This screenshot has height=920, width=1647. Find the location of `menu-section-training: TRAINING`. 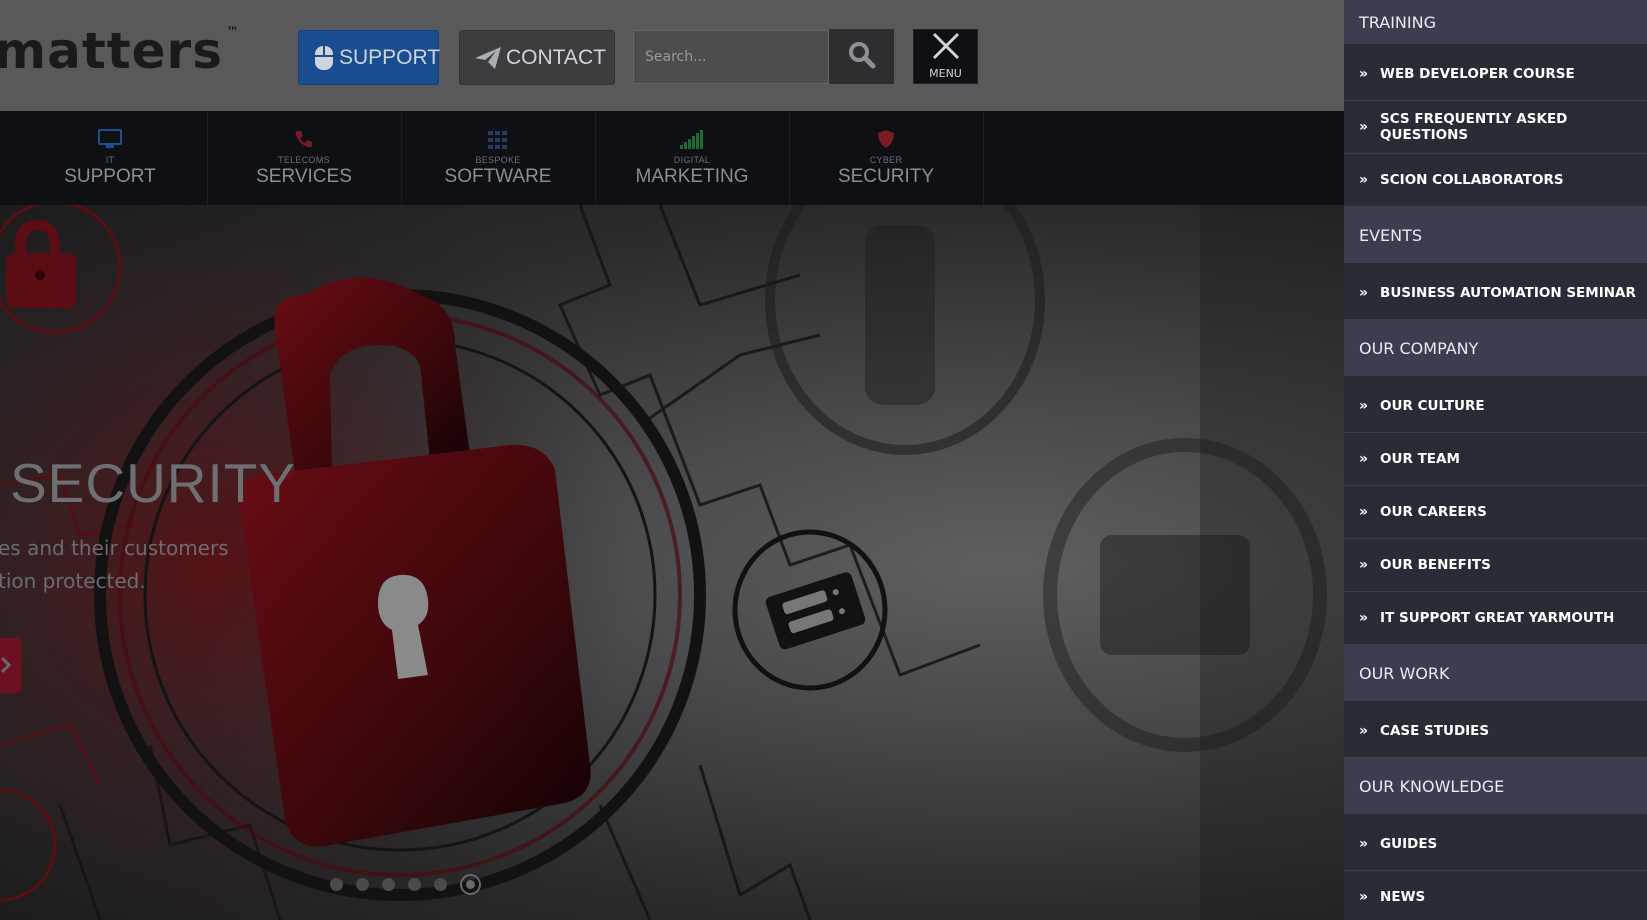

menu-section-training: TRAINING is located at coordinates (1495, 24).